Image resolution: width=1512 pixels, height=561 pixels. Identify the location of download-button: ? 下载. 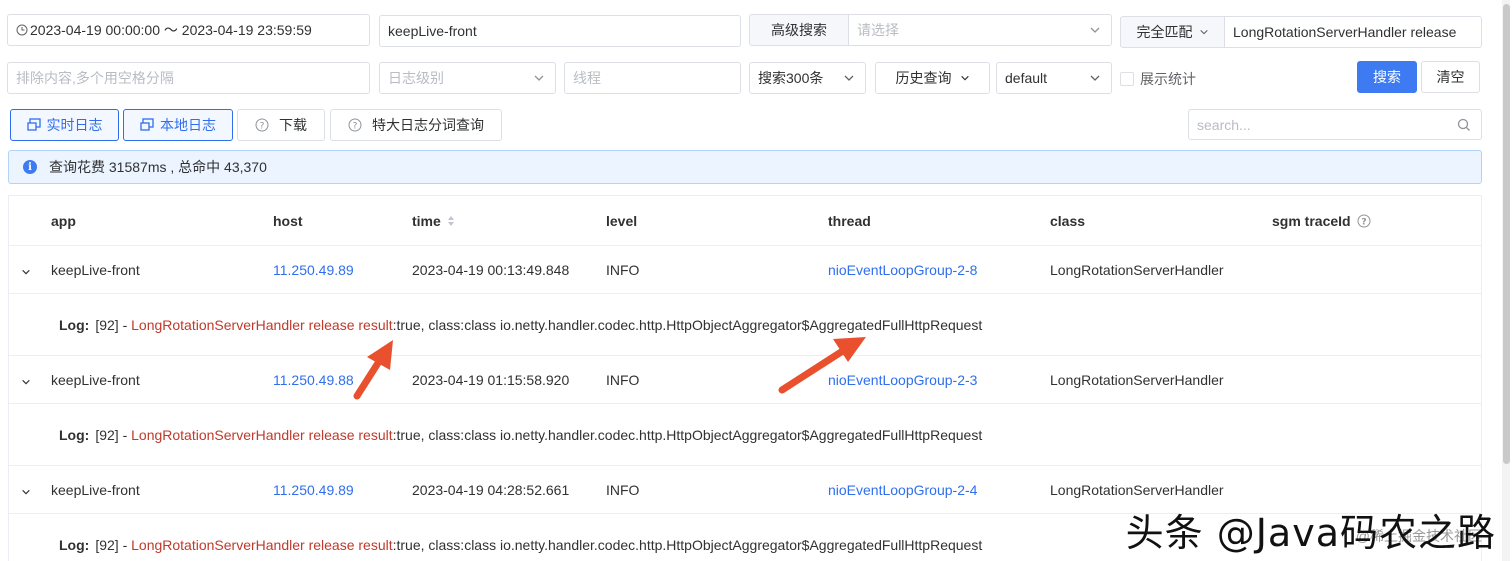
(281, 125).